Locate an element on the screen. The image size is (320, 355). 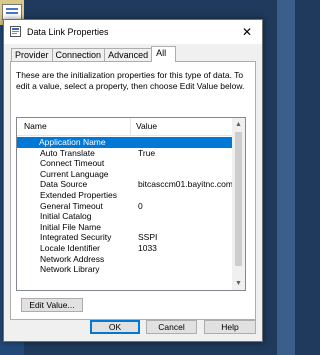
property-name: Connect Timeout is located at coordinates (72, 163).